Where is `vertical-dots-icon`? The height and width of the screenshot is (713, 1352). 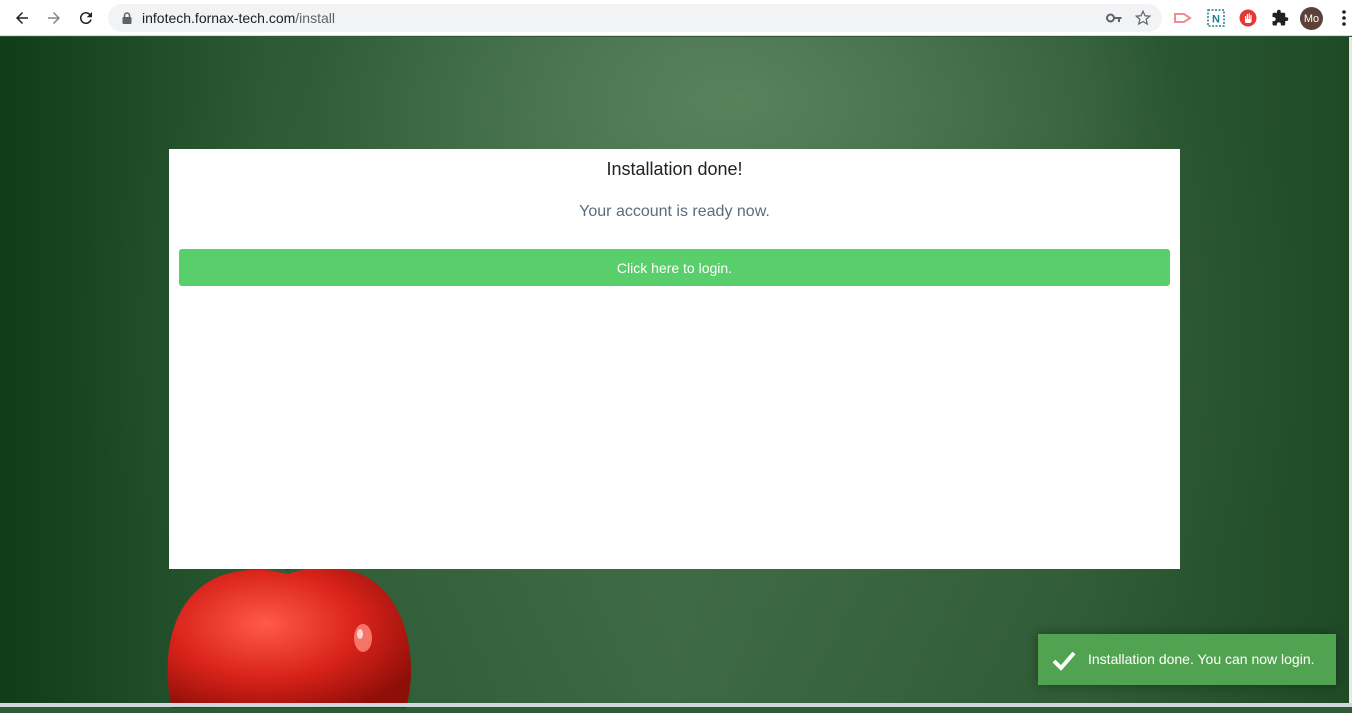
vertical-dots-icon is located at coordinates (1344, 18).